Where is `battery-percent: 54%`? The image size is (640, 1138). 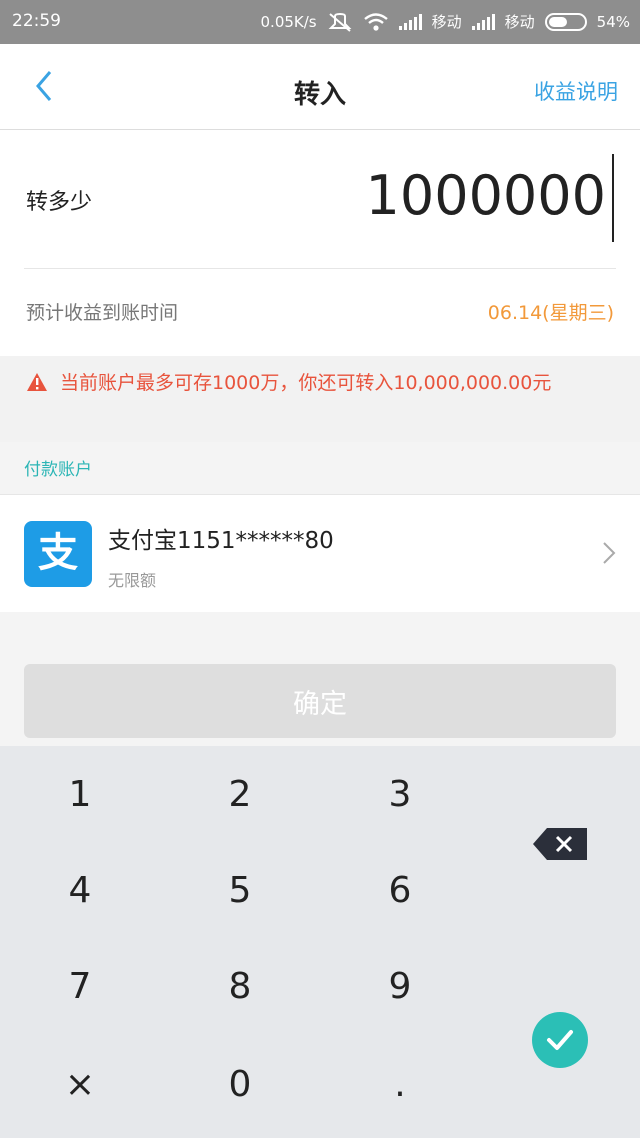
battery-percent: 54% is located at coordinates (613, 21).